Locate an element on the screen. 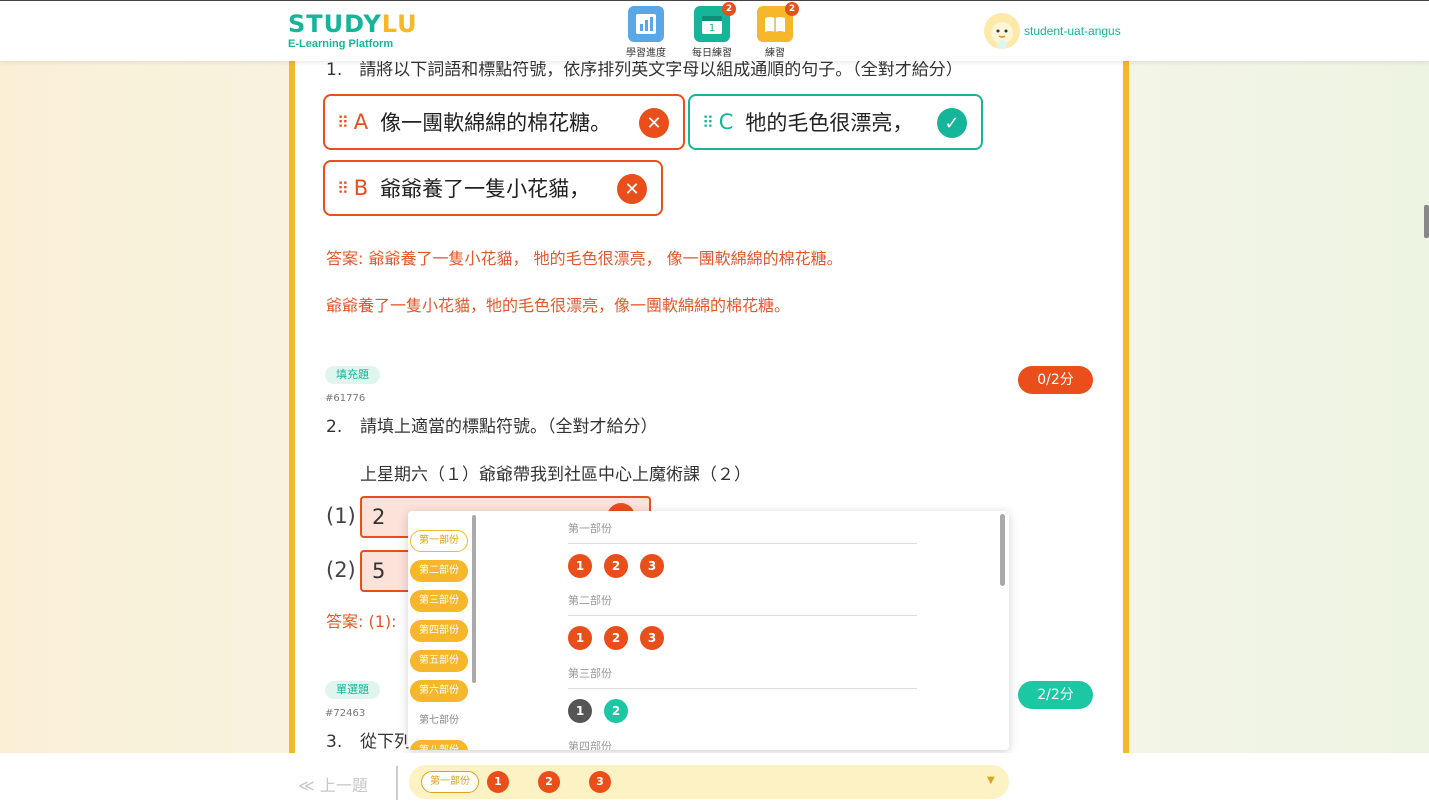 The height and width of the screenshot is (811, 1429). answer-chip-a: ⠿ A 像一團軟綿綿的棉花糖。 ✕ is located at coordinates (504, 122).